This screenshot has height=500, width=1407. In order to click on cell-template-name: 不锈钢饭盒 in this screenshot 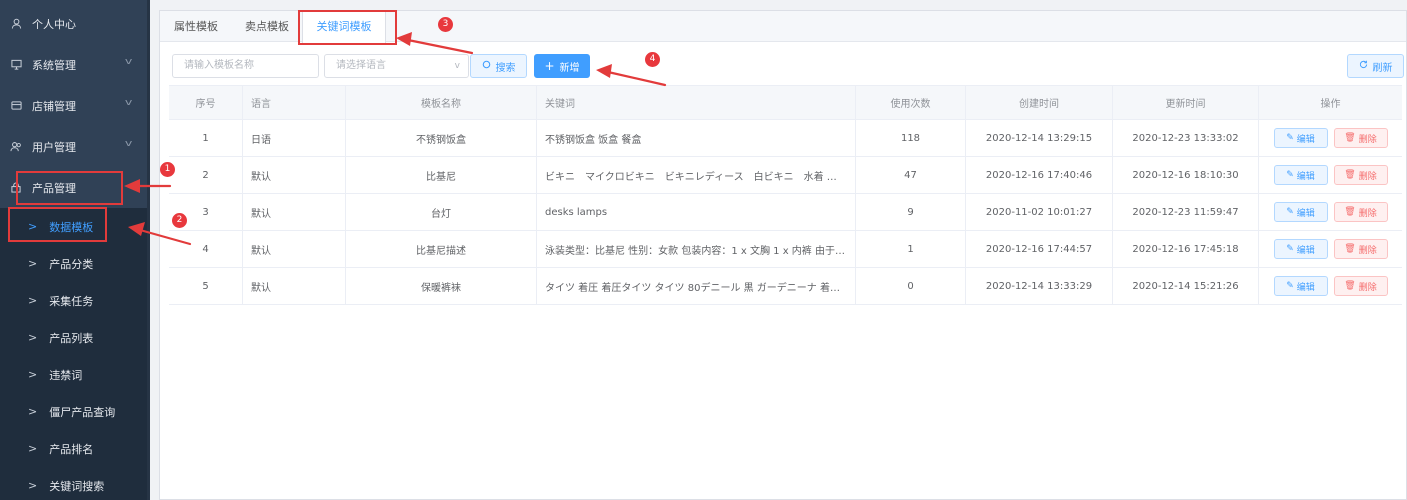, I will do `click(441, 138)`.